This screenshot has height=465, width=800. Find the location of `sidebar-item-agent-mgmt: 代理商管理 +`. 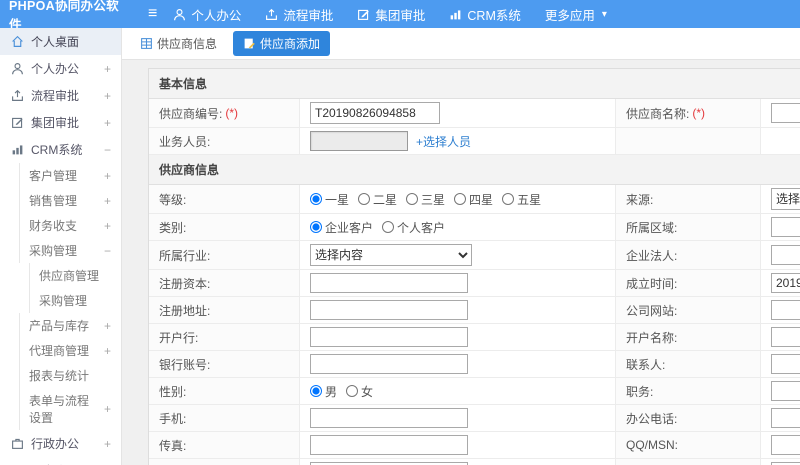

sidebar-item-agent-mgmt: 代理商管理 + is located at coordinates (70, 350).